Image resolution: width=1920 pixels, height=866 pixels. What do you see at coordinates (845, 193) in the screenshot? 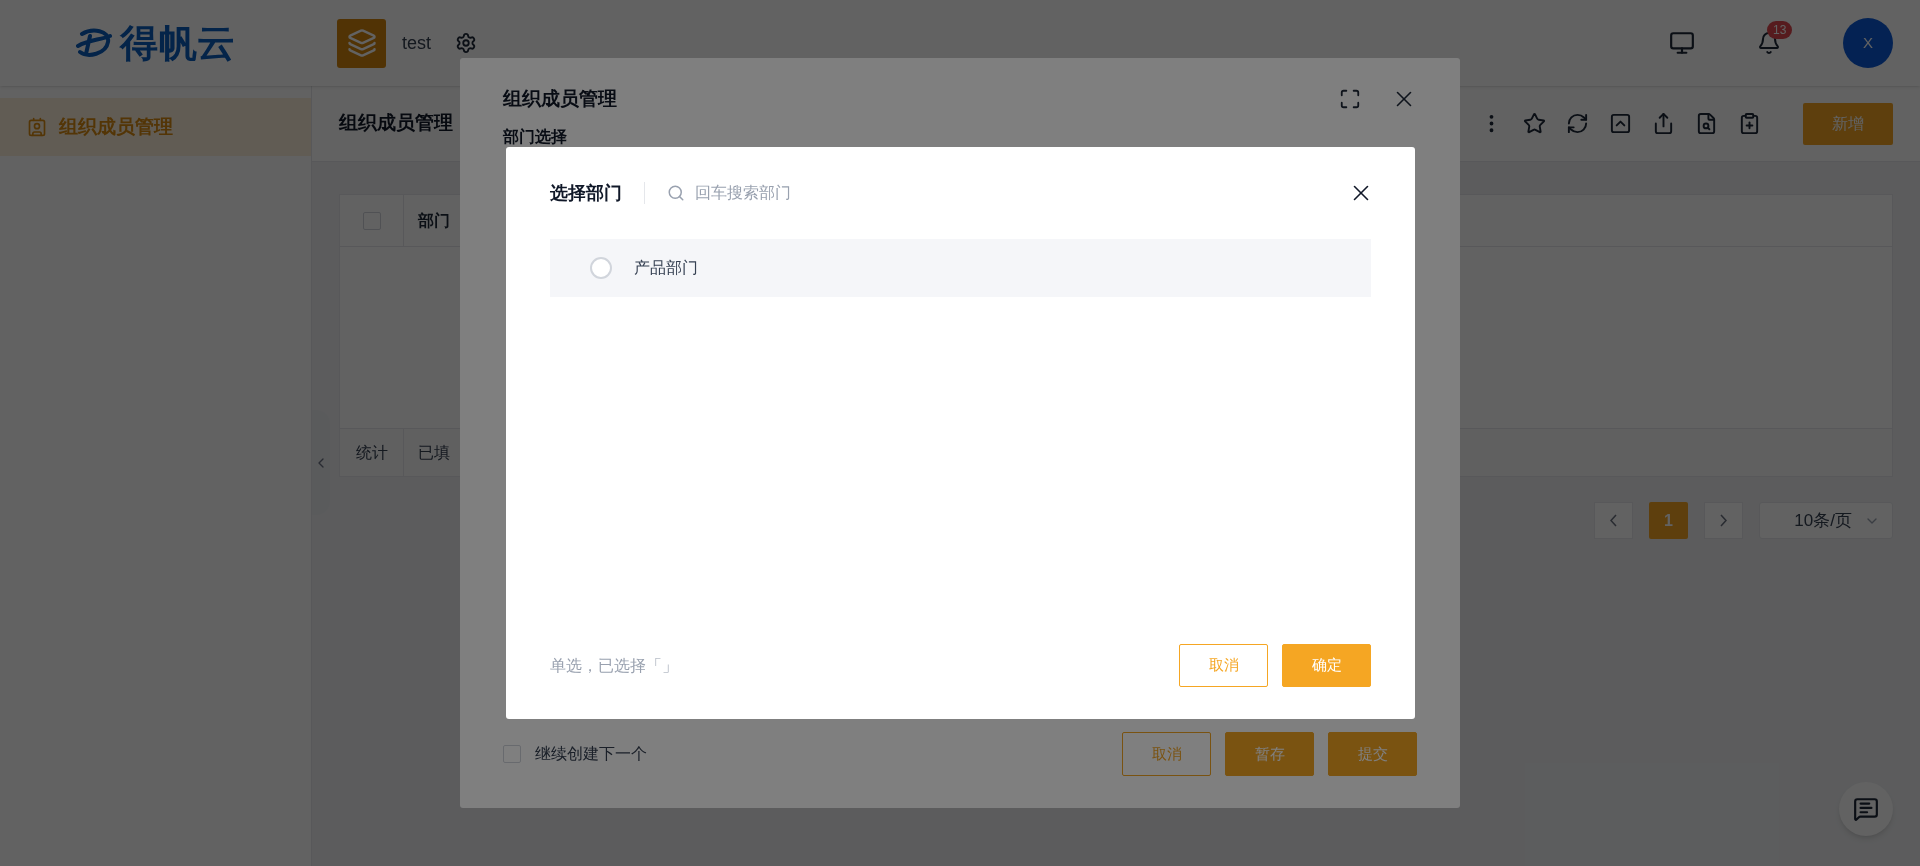
I see `search-field: 回车搜索部门` at bounding box center [845, 193].